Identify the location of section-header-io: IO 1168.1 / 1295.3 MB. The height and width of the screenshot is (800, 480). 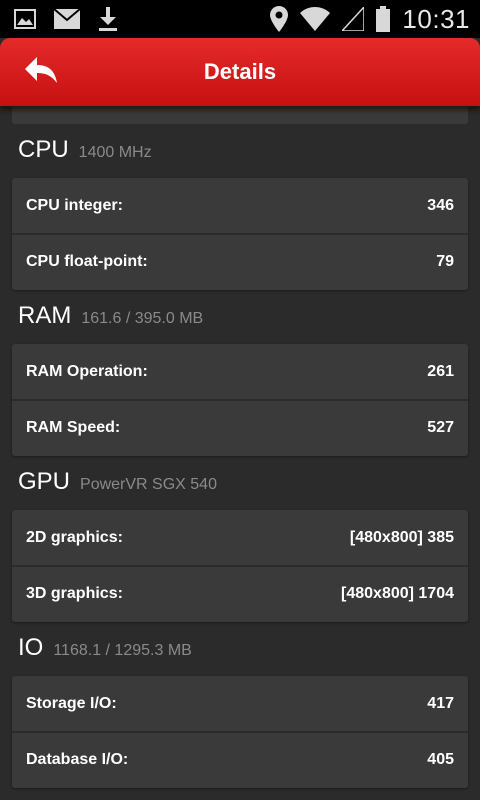
(105, 654).